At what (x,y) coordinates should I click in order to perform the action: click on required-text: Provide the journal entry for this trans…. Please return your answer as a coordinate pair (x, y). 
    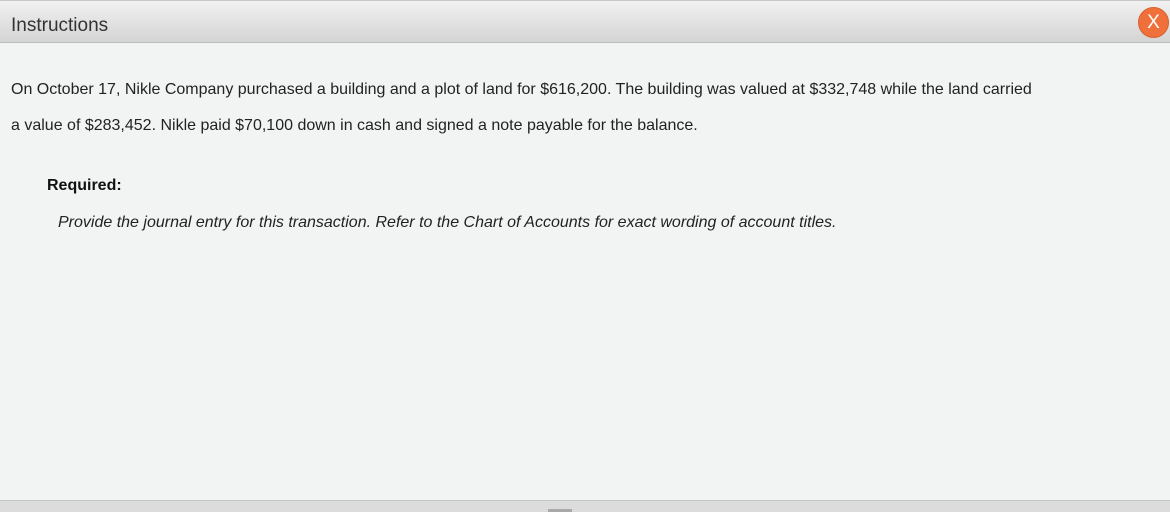
    Looking at the image, I should click on (447, 222).